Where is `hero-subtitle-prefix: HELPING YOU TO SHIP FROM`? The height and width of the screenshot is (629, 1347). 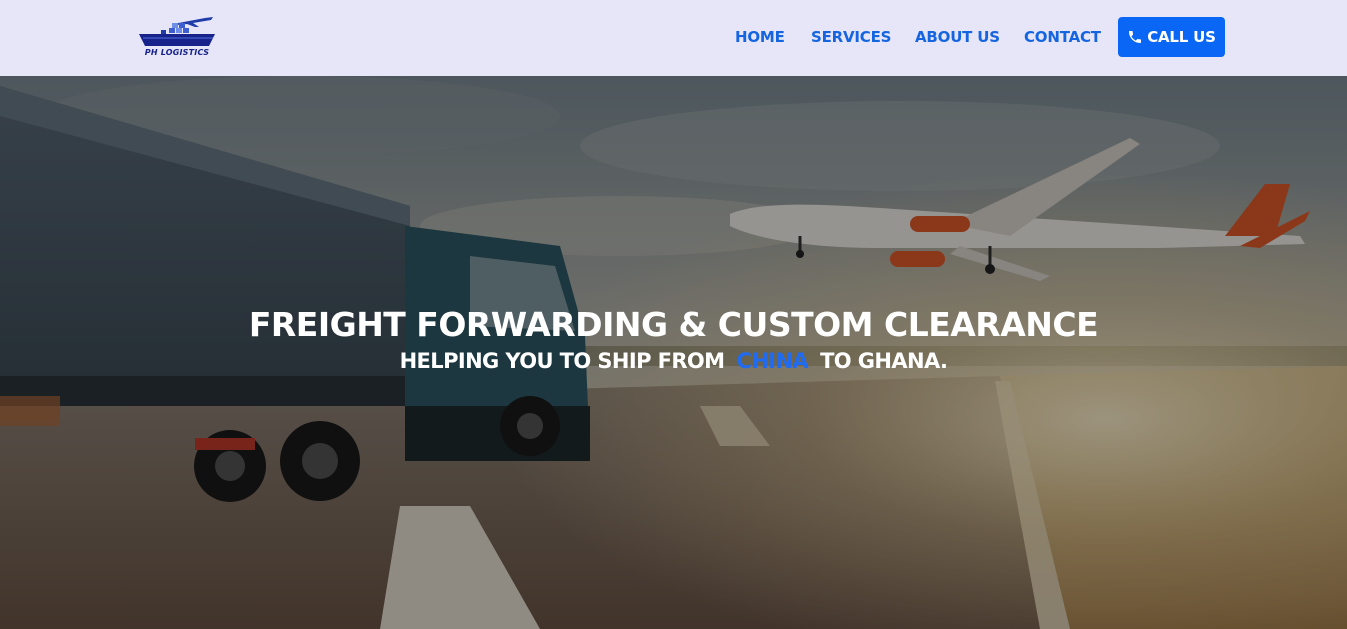
hero-subtitle-prefix: HELPING YOU TO SHIP FROM is located at coordinates (562, 361).